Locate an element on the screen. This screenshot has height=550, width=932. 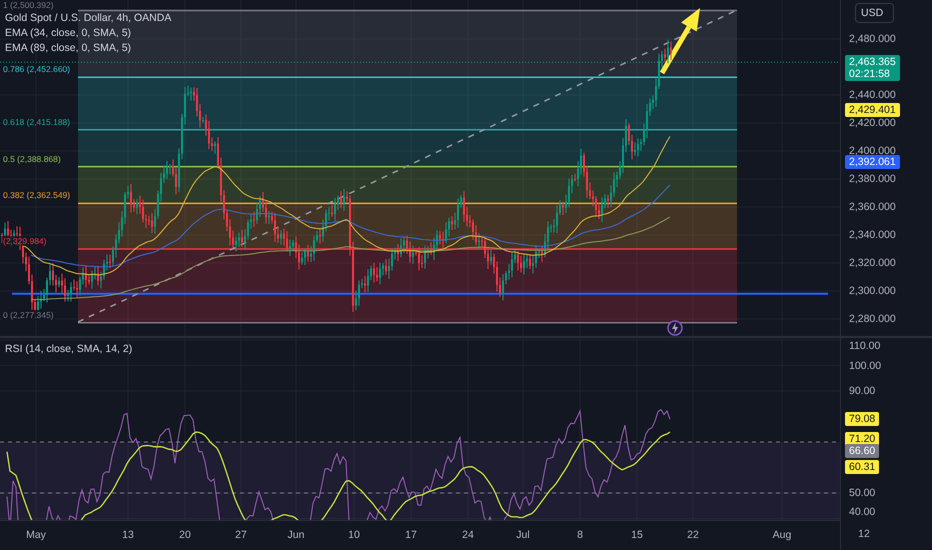
fib-level-label: (2,329.984) is located at coordinates (25, 241).